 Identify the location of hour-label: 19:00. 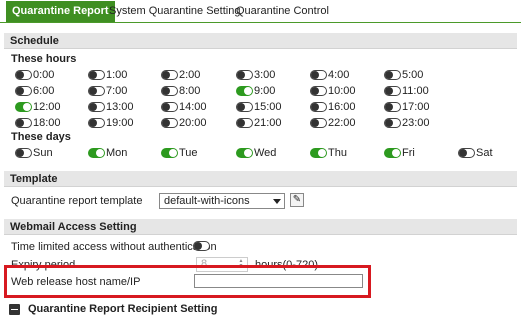
(120, 123).